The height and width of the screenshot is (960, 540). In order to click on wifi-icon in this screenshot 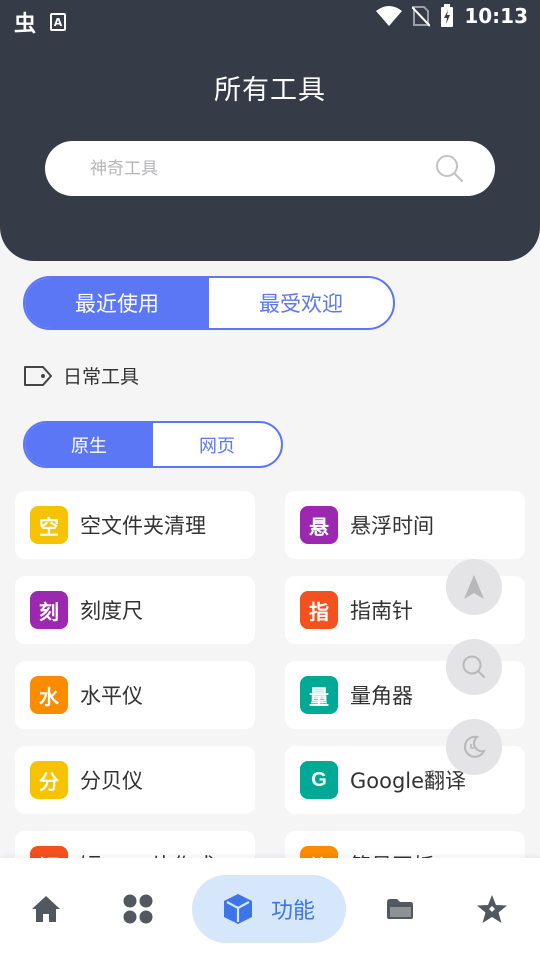, I will do `click(389, 16)`.